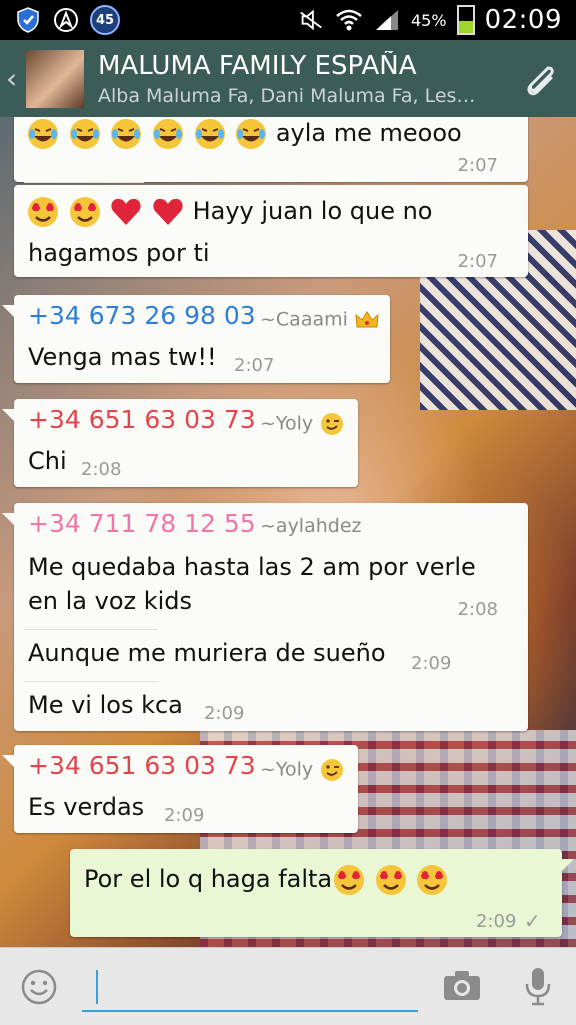  I want to click on notification-badge: 45, so click(105, 20).